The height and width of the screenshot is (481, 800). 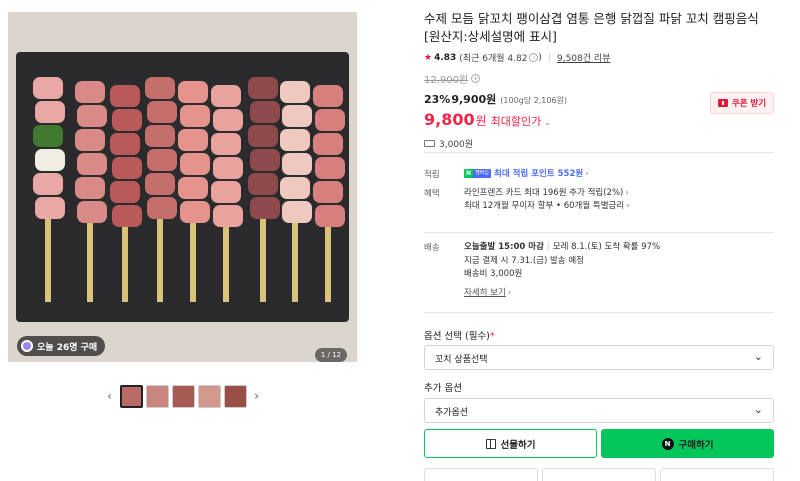 I want to click on photo-counter: 1 / 12, so click(x=330, y=355).